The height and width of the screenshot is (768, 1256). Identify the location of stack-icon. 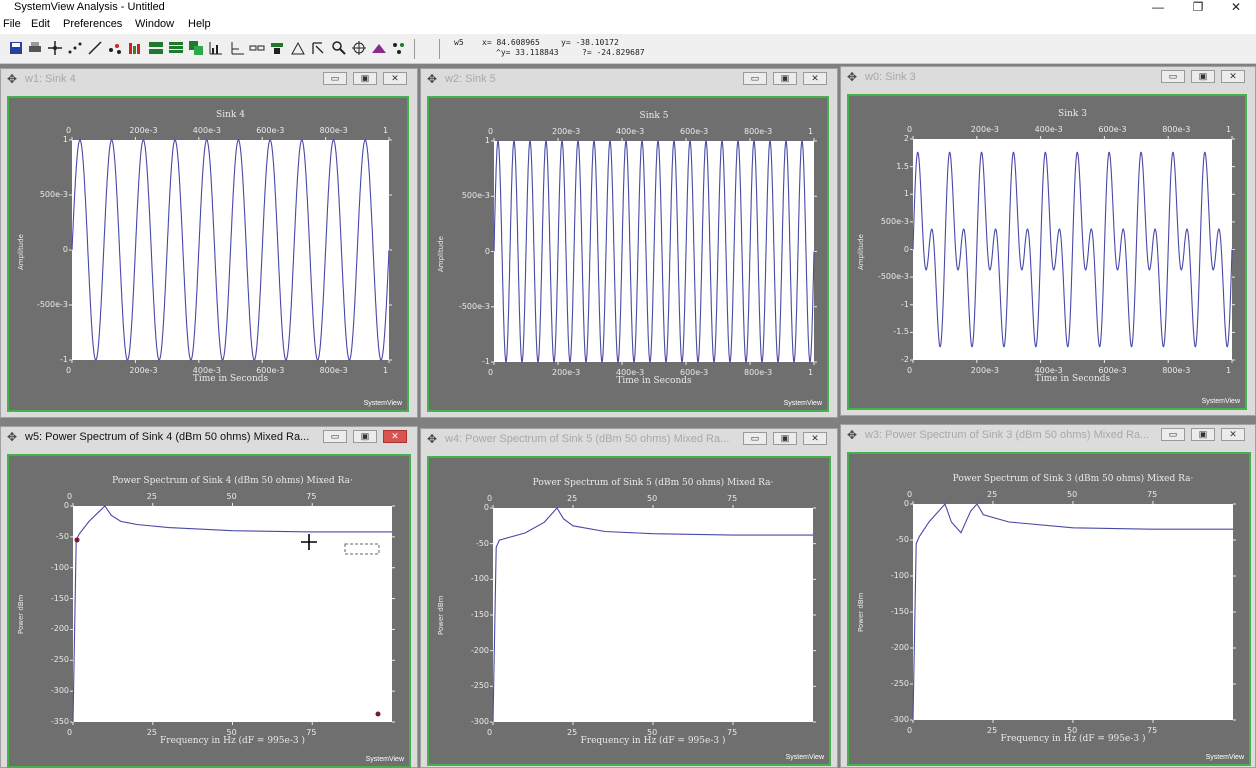
(277, 48).